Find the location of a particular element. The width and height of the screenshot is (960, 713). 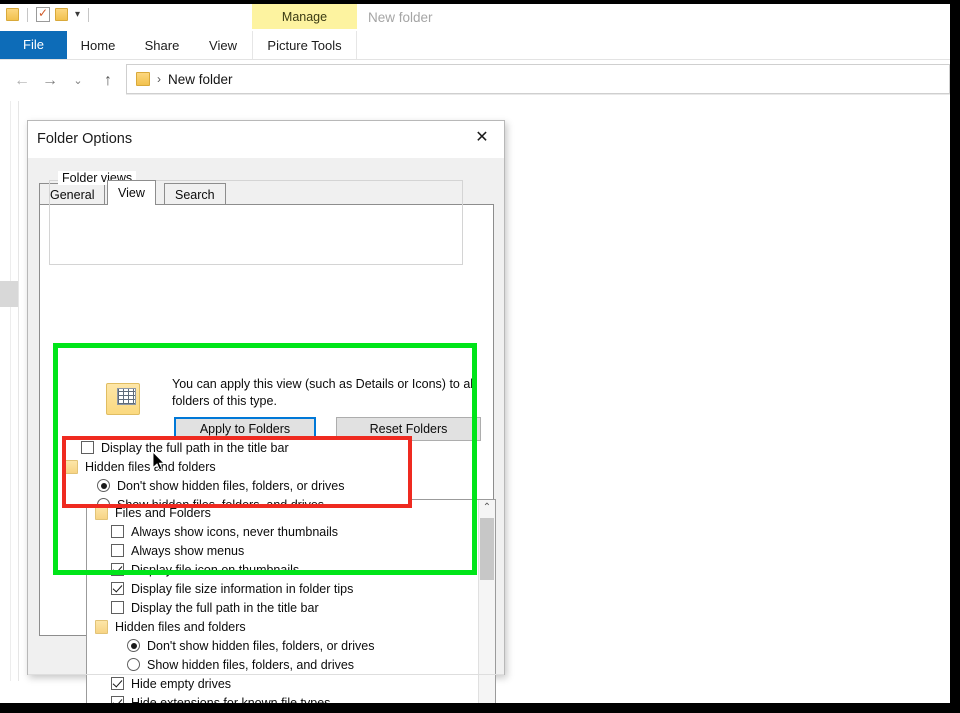

advanced-settings-label: Advanced settings: is located at coordinates (139, 488).